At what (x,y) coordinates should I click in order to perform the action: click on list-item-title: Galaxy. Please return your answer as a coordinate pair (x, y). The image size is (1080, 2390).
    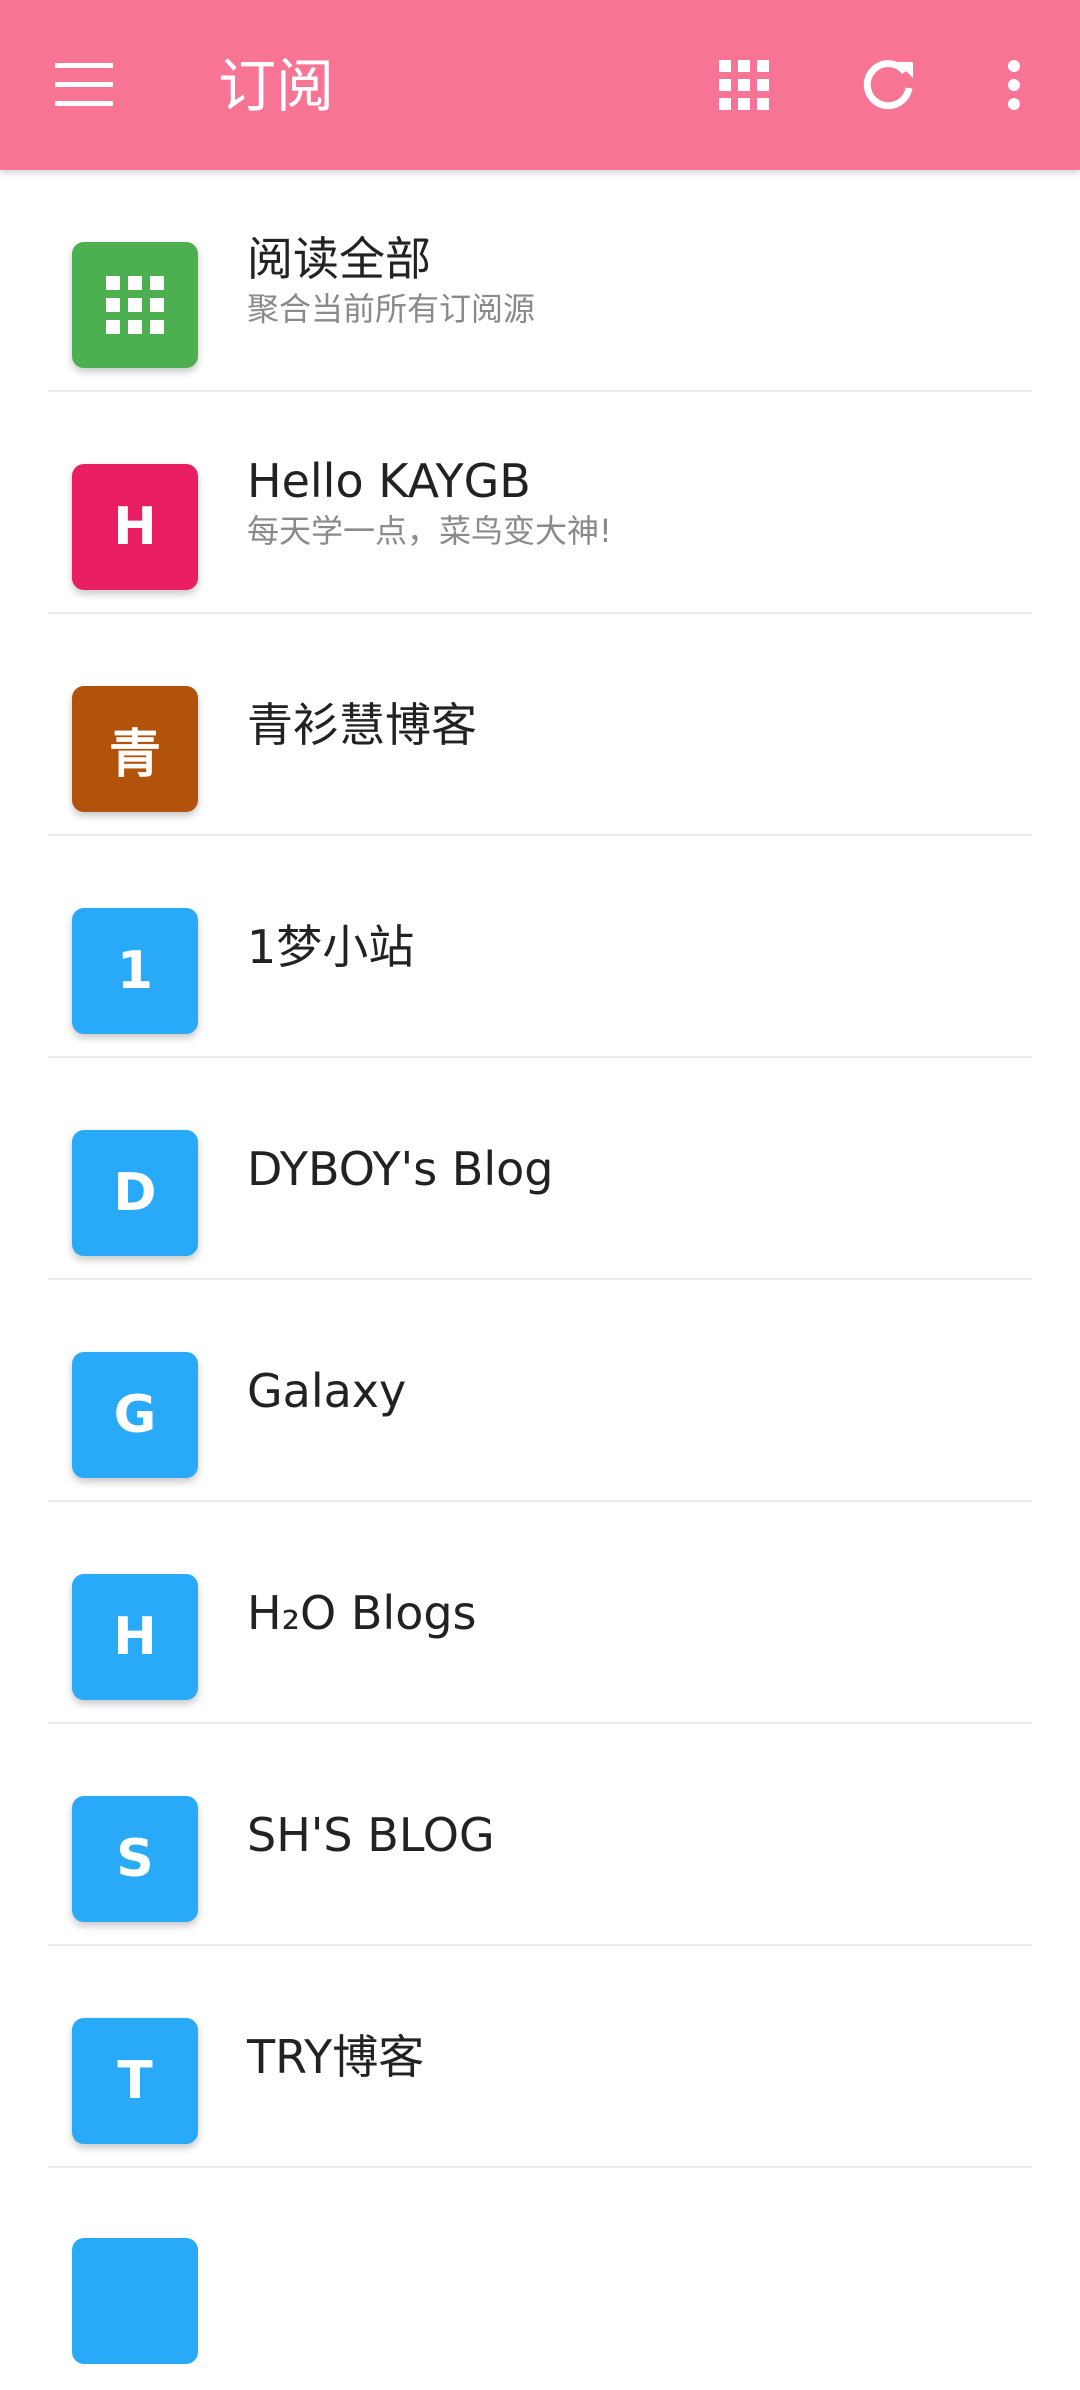
    Looking at the image, I should click on (327, 1391).